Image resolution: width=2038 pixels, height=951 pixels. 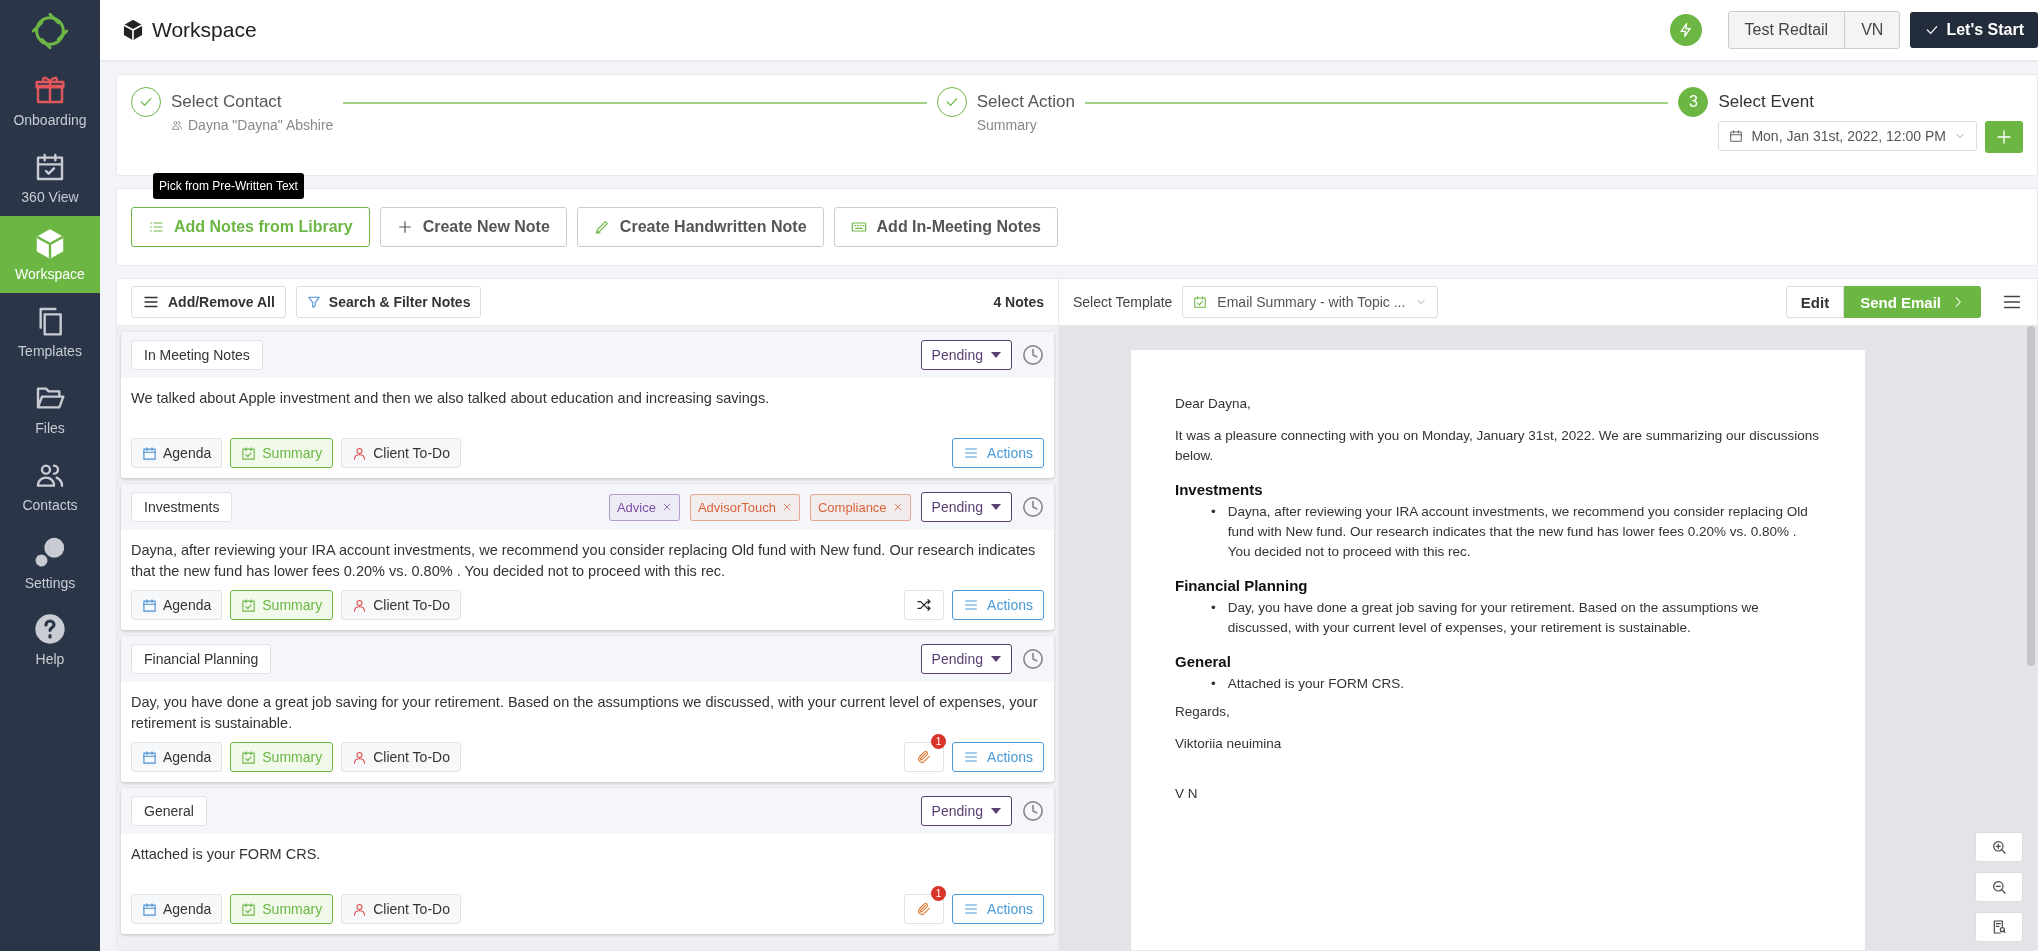 What do you see at coordinates (584, 713) in the screenshot?
I see `note-text: Day, you have done a great job saving for your retirement. Based on the assumptions we discussed, with your current level of expenses, your retirement is sustainable.` at bounding box center [584, 713].